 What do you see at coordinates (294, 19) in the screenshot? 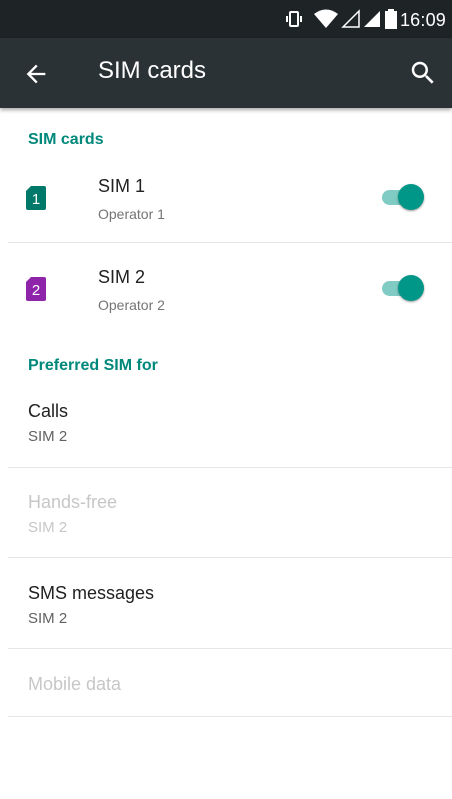
I see `vibrate-icon` at bounding box center [294, 19].